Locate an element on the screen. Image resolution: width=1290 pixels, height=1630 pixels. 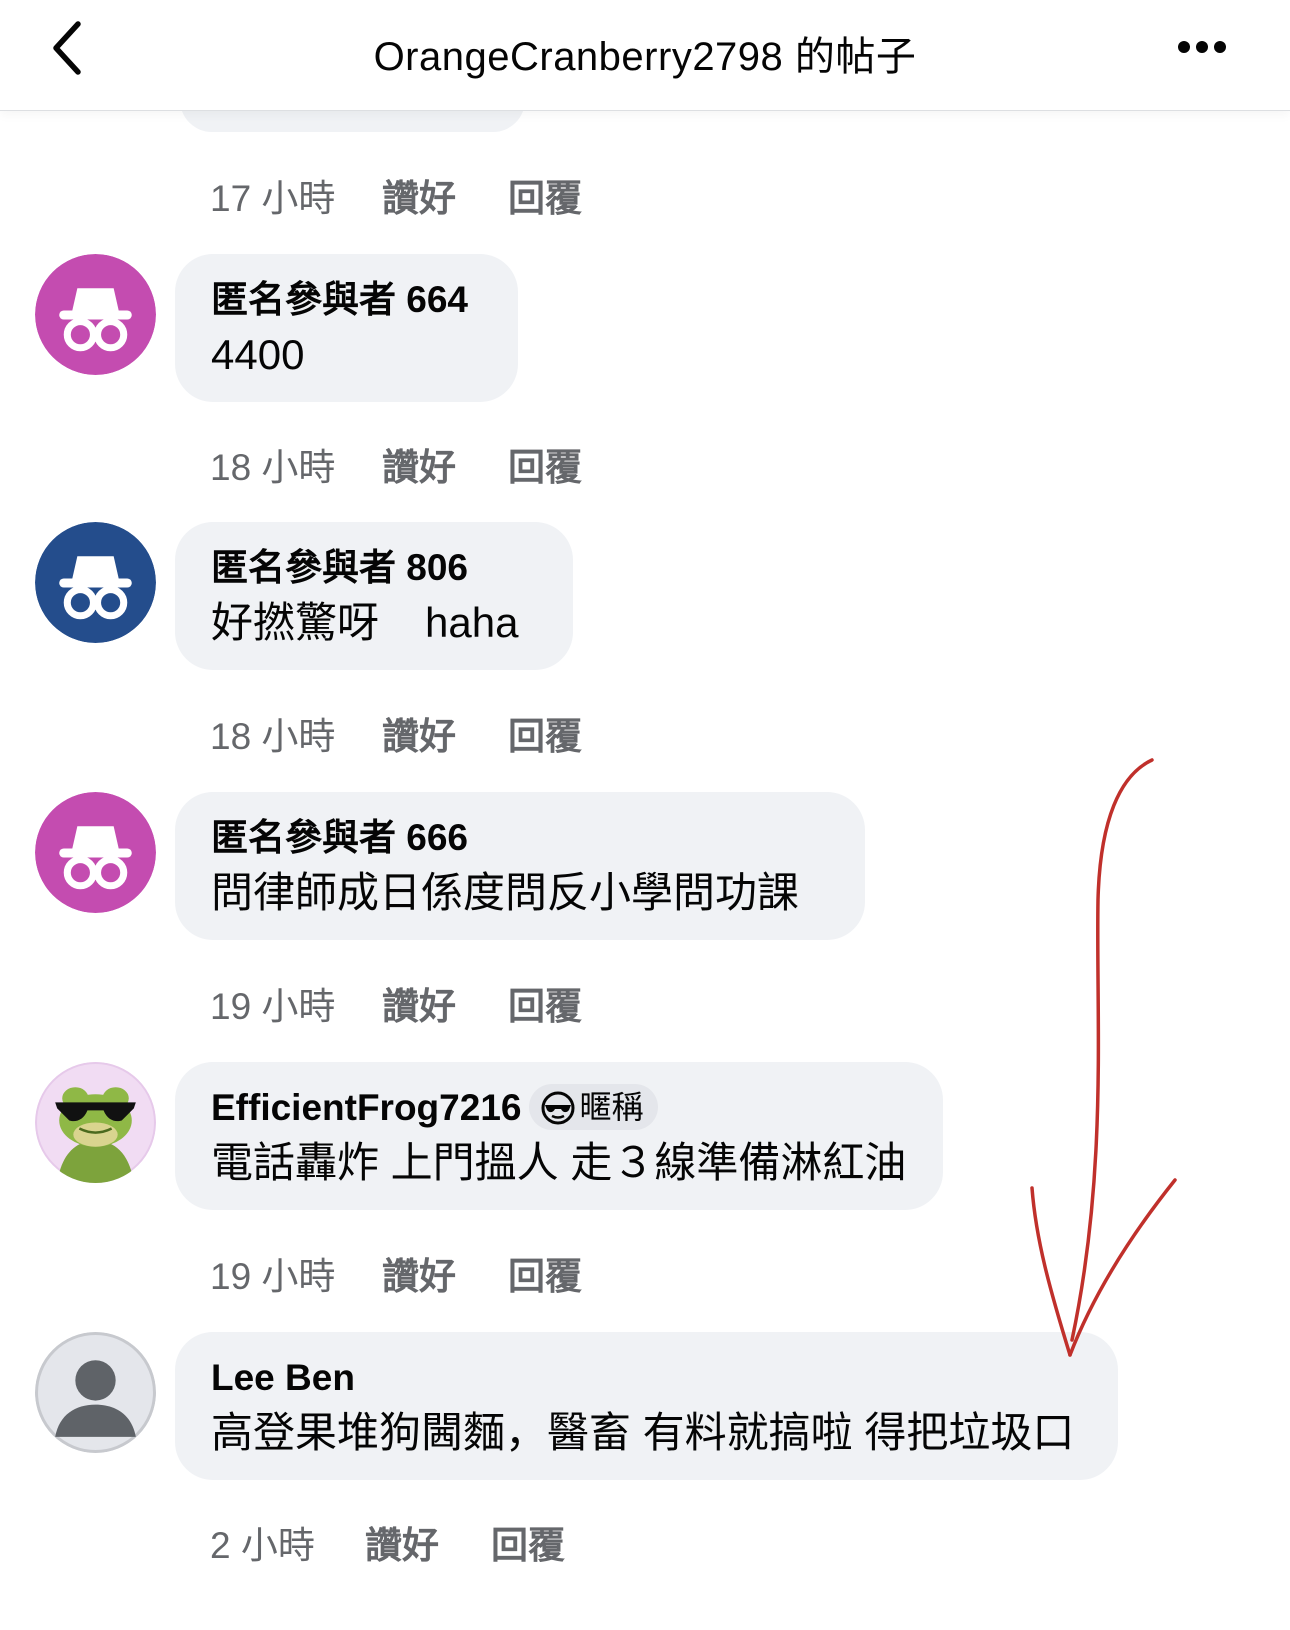
comment-item: EfficientFrog7216 暱稱 電話轟炸 上門搵人 走３線準備淋紅油 is located at coordinates (645, 1137).